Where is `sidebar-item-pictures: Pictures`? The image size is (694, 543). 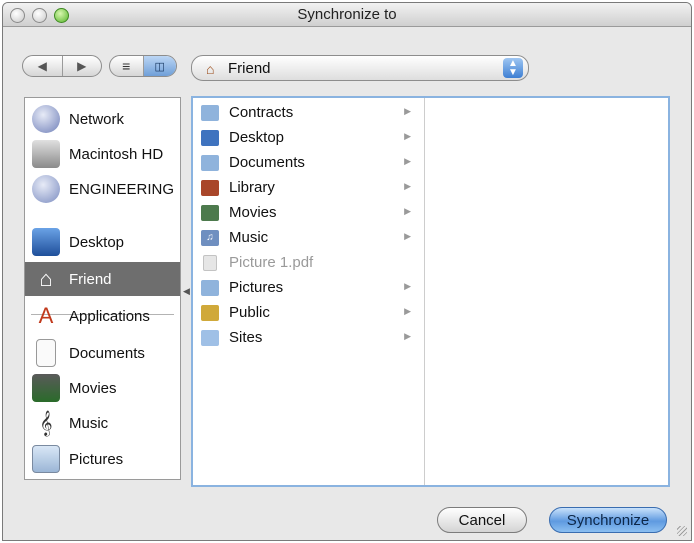
sidebar-item-pictures: Pictures is located at coordinates (102, 459).